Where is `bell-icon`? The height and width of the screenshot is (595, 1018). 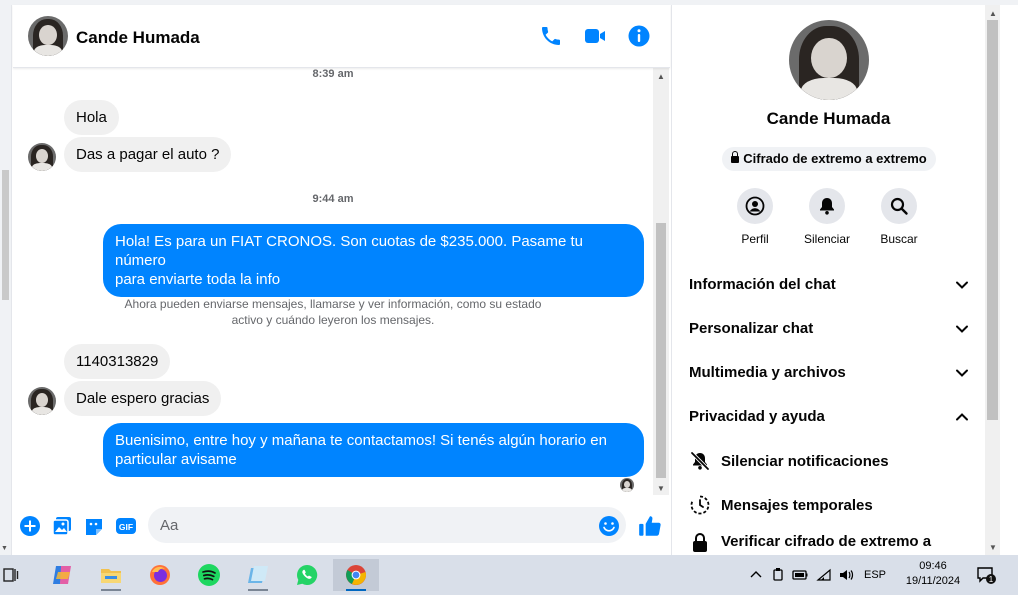
bell-icon is located at coordinates (827, 206).